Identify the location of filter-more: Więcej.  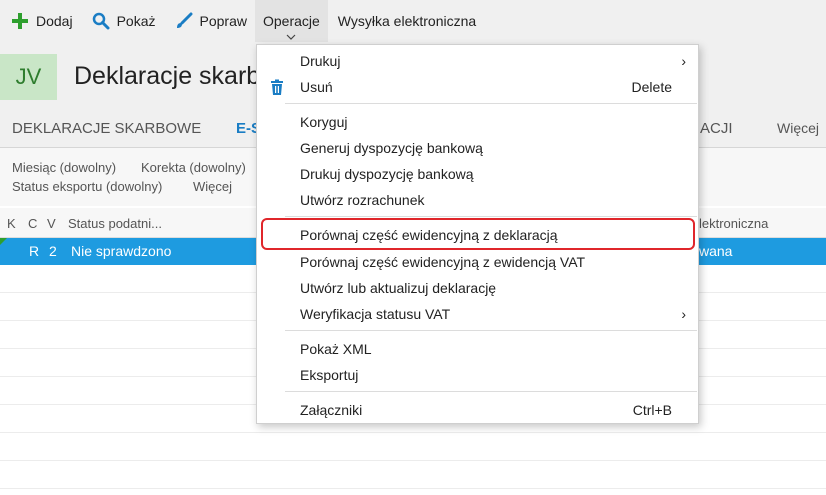
(212, 186).